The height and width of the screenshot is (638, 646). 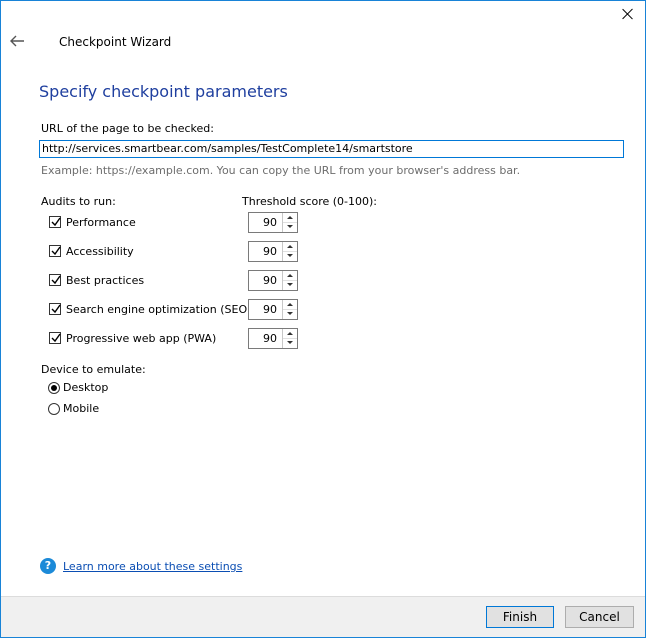 I want to click on desktop-radio, so click(x=54, y=388).